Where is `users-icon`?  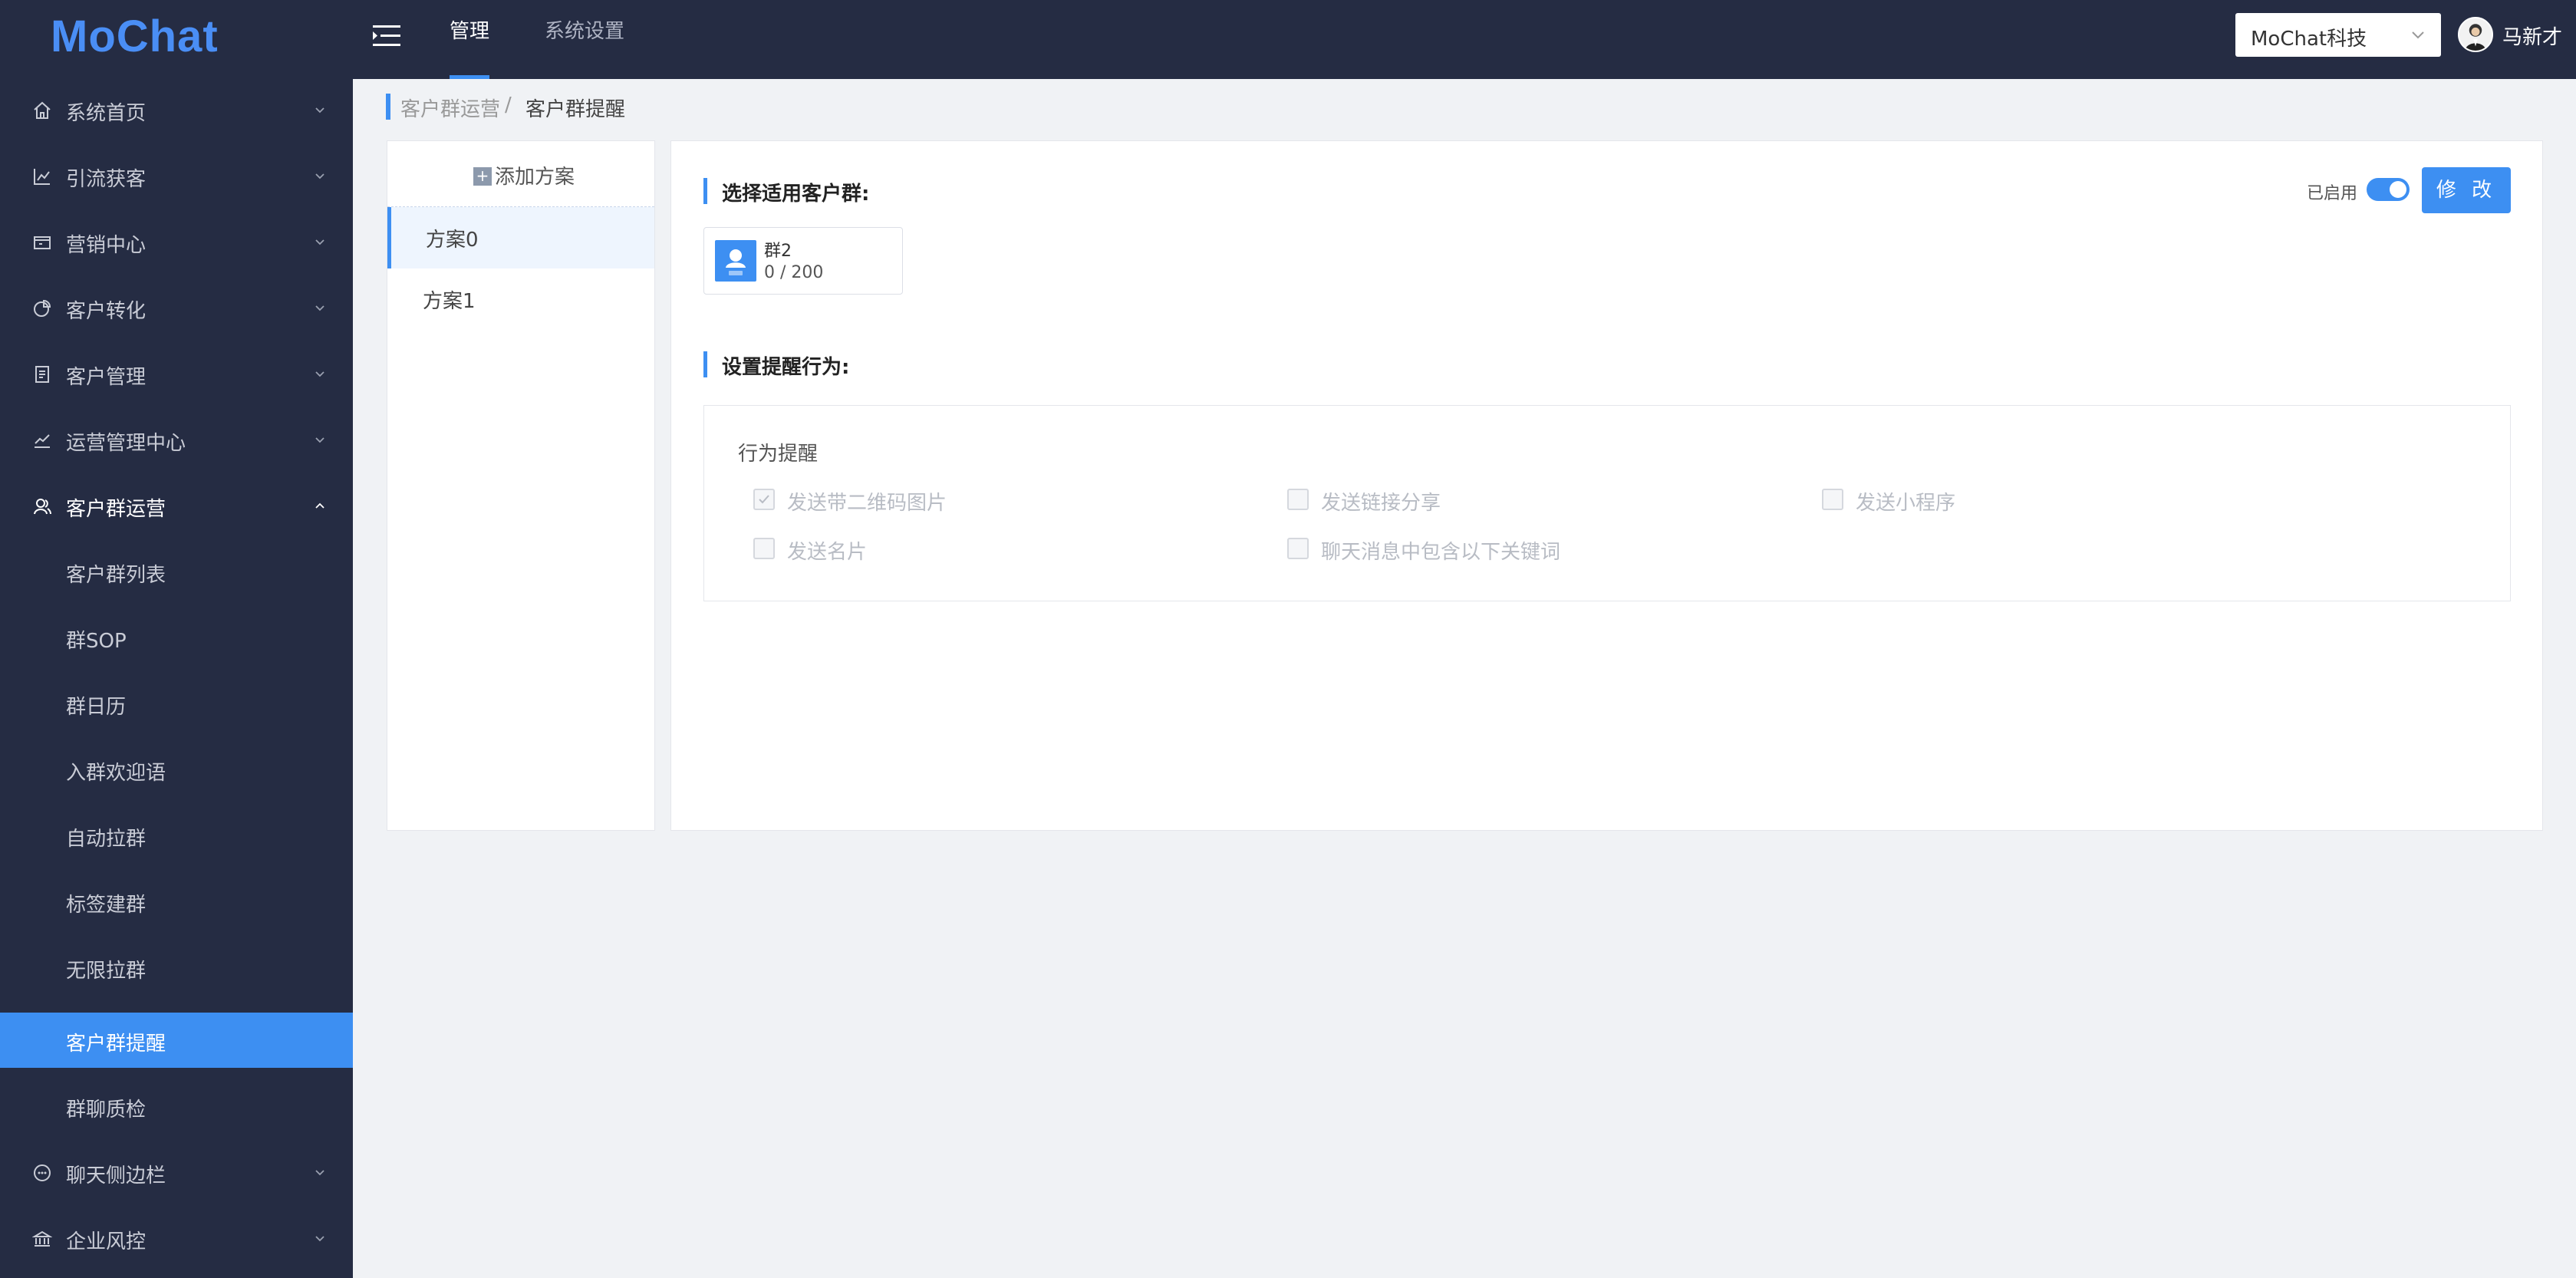 users-icon is located at coordinates (42, 506).